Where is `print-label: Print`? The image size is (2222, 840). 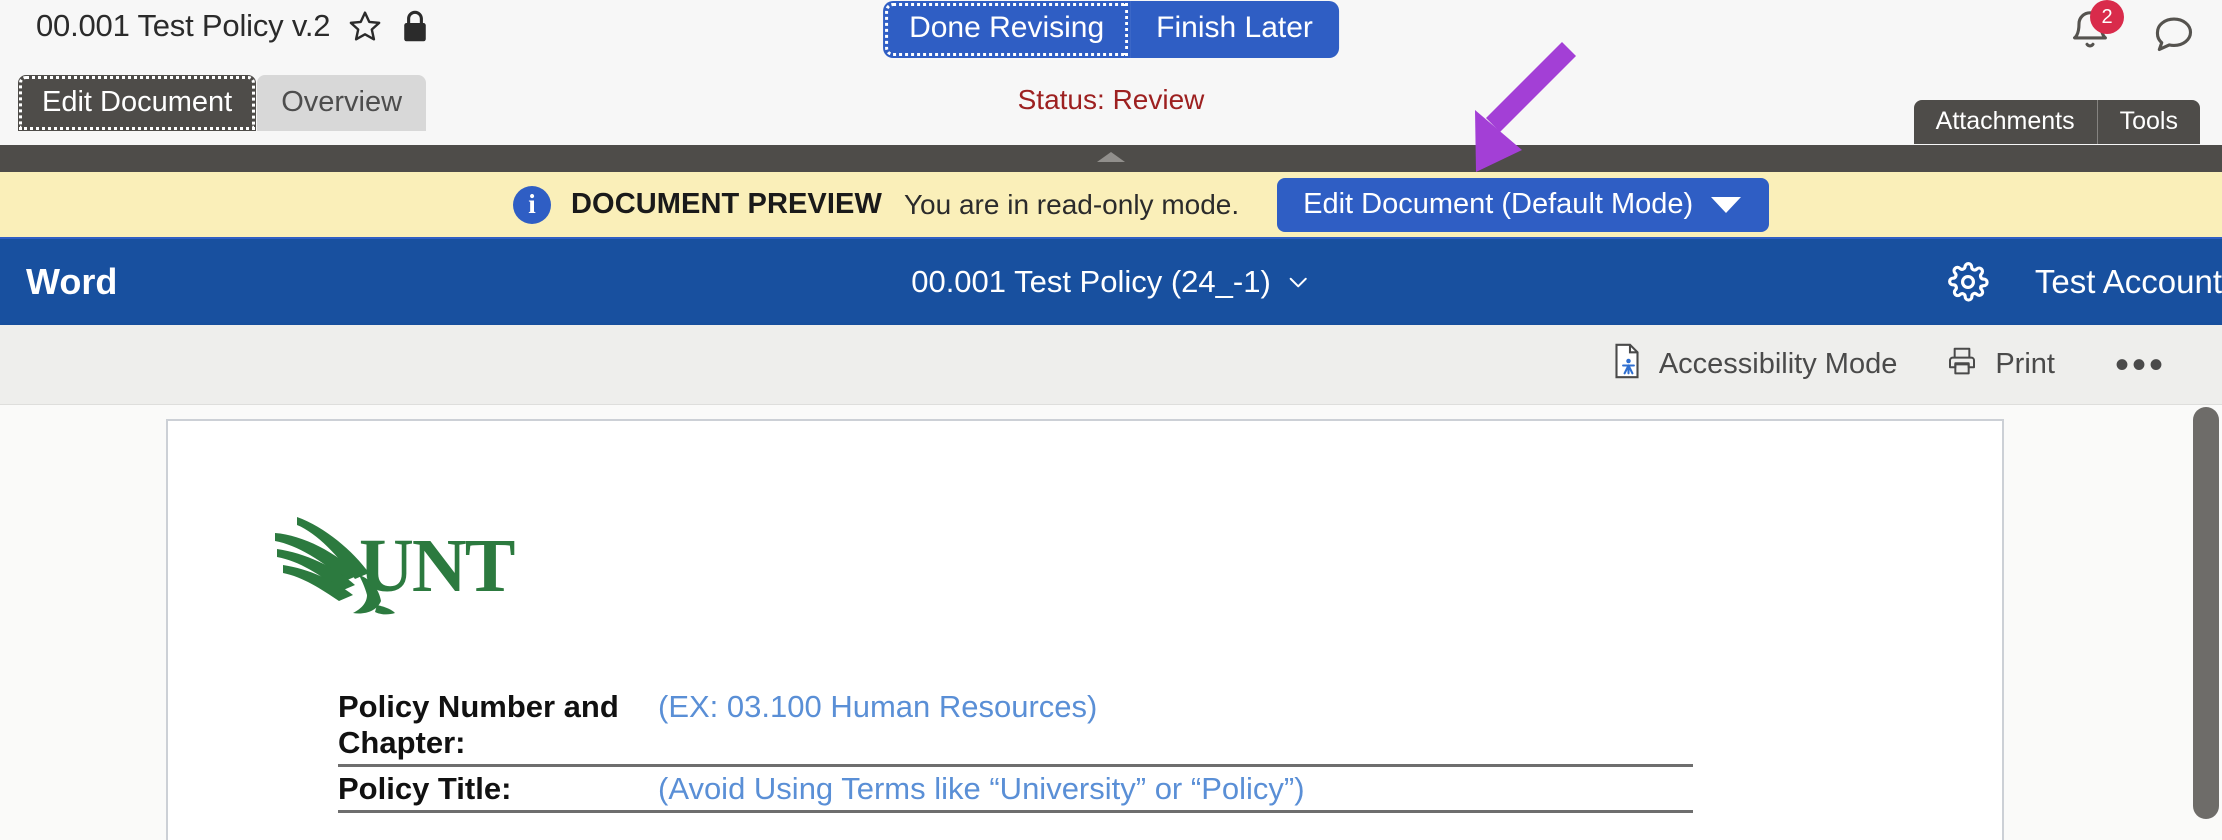
print-label: Print is located at coordinates (2025, 364).